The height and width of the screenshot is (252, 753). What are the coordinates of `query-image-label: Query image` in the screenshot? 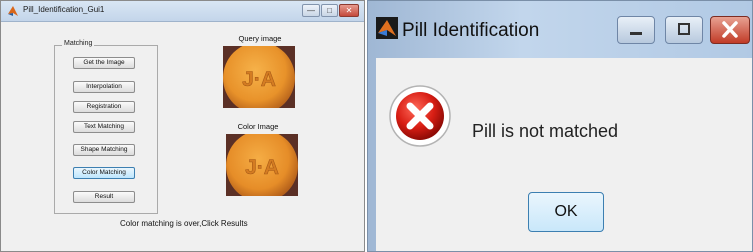 It's located at (260, 38).